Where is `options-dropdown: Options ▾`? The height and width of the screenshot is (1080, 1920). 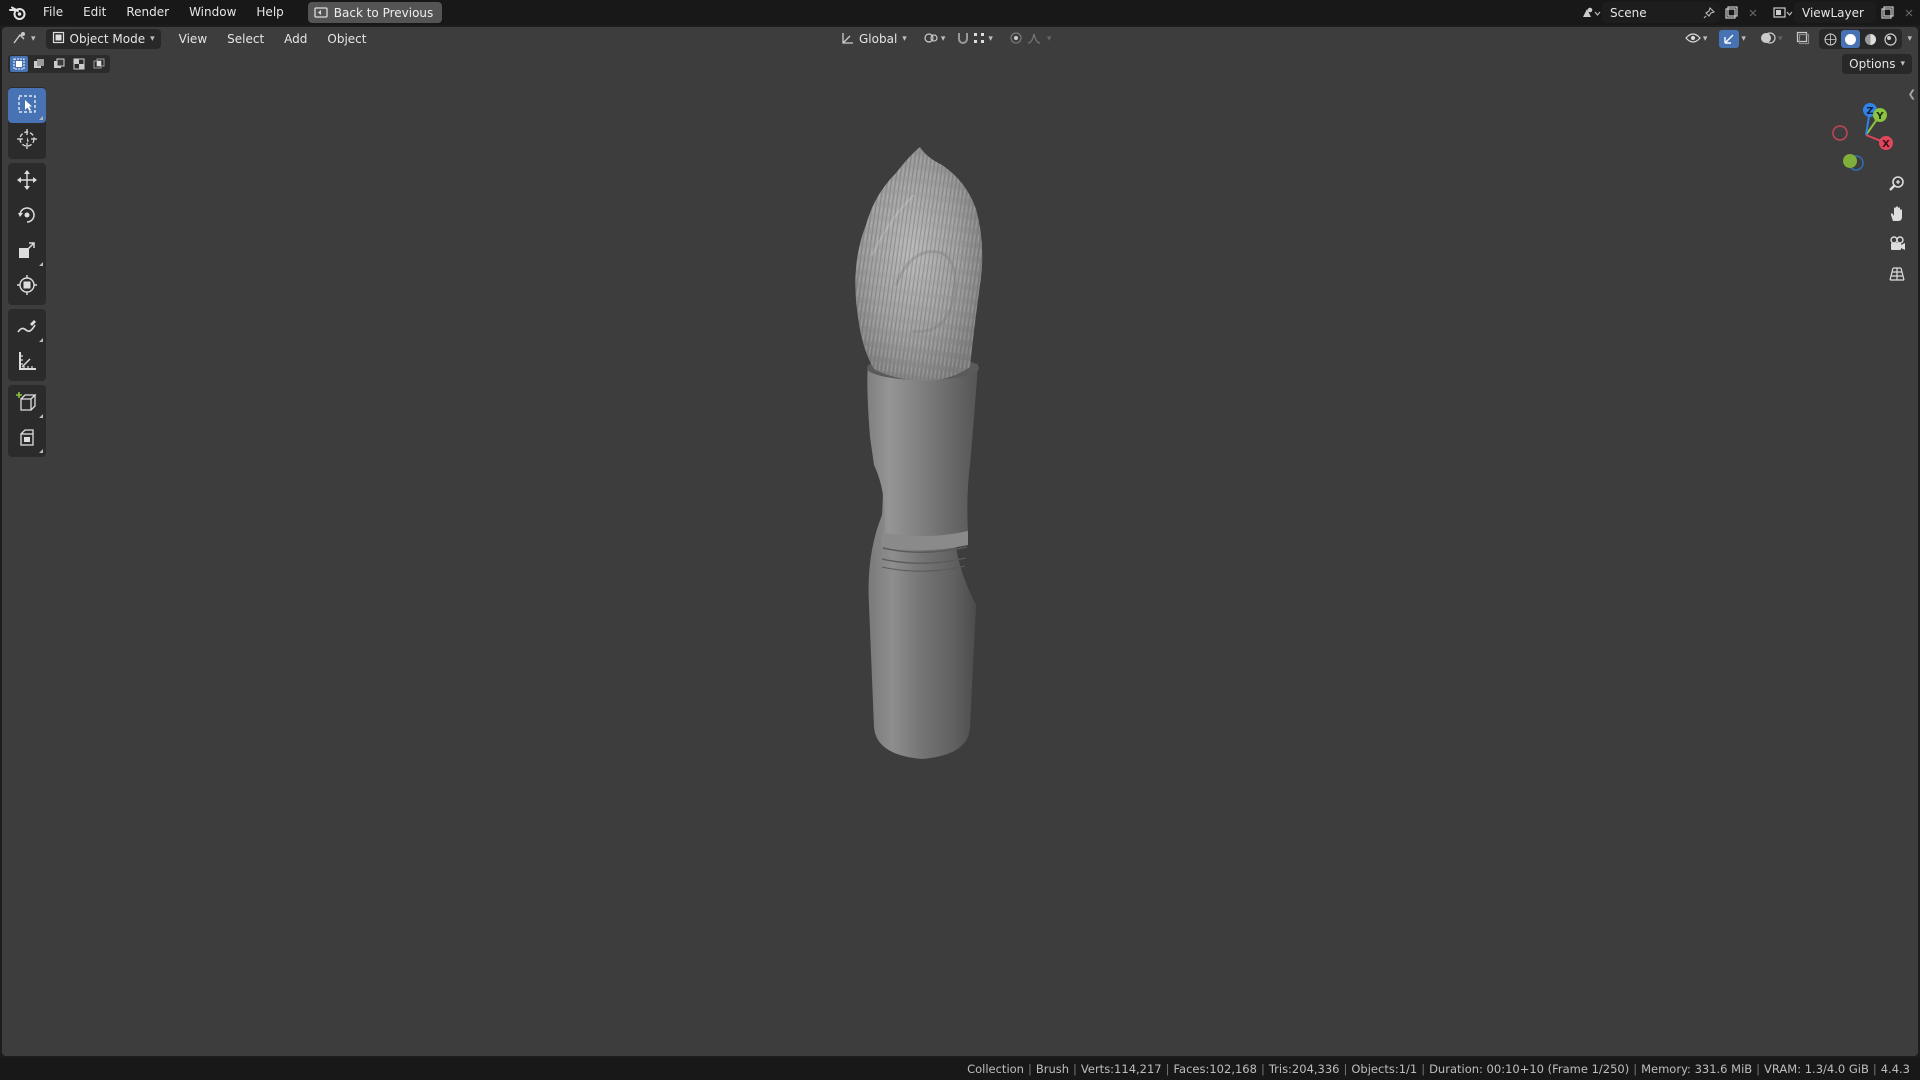 options-dropdown: Options ▾ is located at coordinates (1877, 64).